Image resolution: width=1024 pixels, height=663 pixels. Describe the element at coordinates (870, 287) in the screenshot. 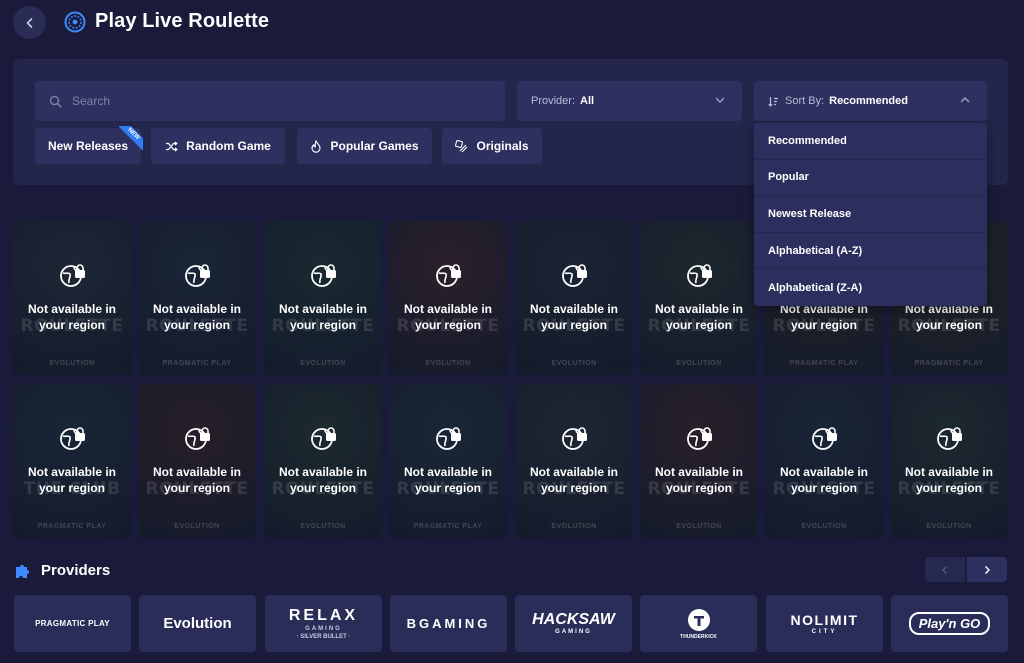

I see `sort-option-alphabetical-za: Alphabetical (Z-A)` at that location.